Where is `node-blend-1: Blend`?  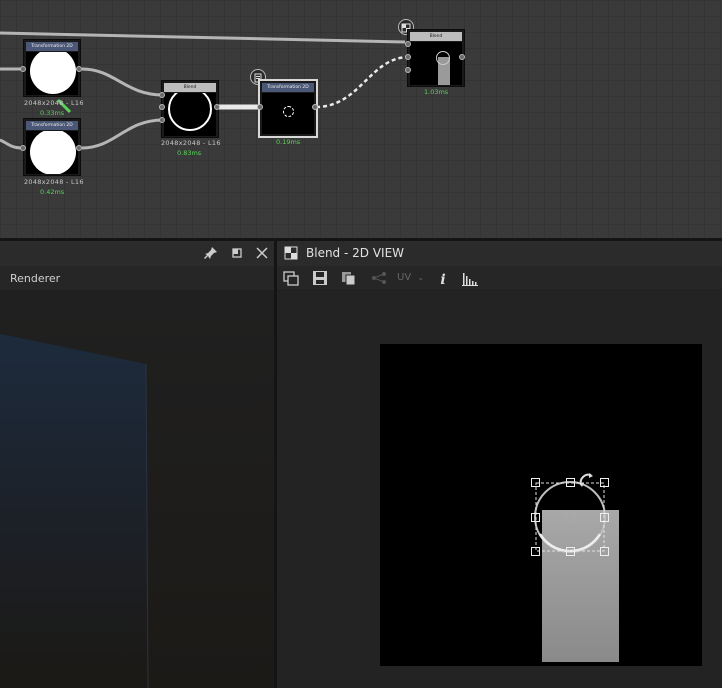 node-blend-1: Blend is located at coordinates (190, 109).